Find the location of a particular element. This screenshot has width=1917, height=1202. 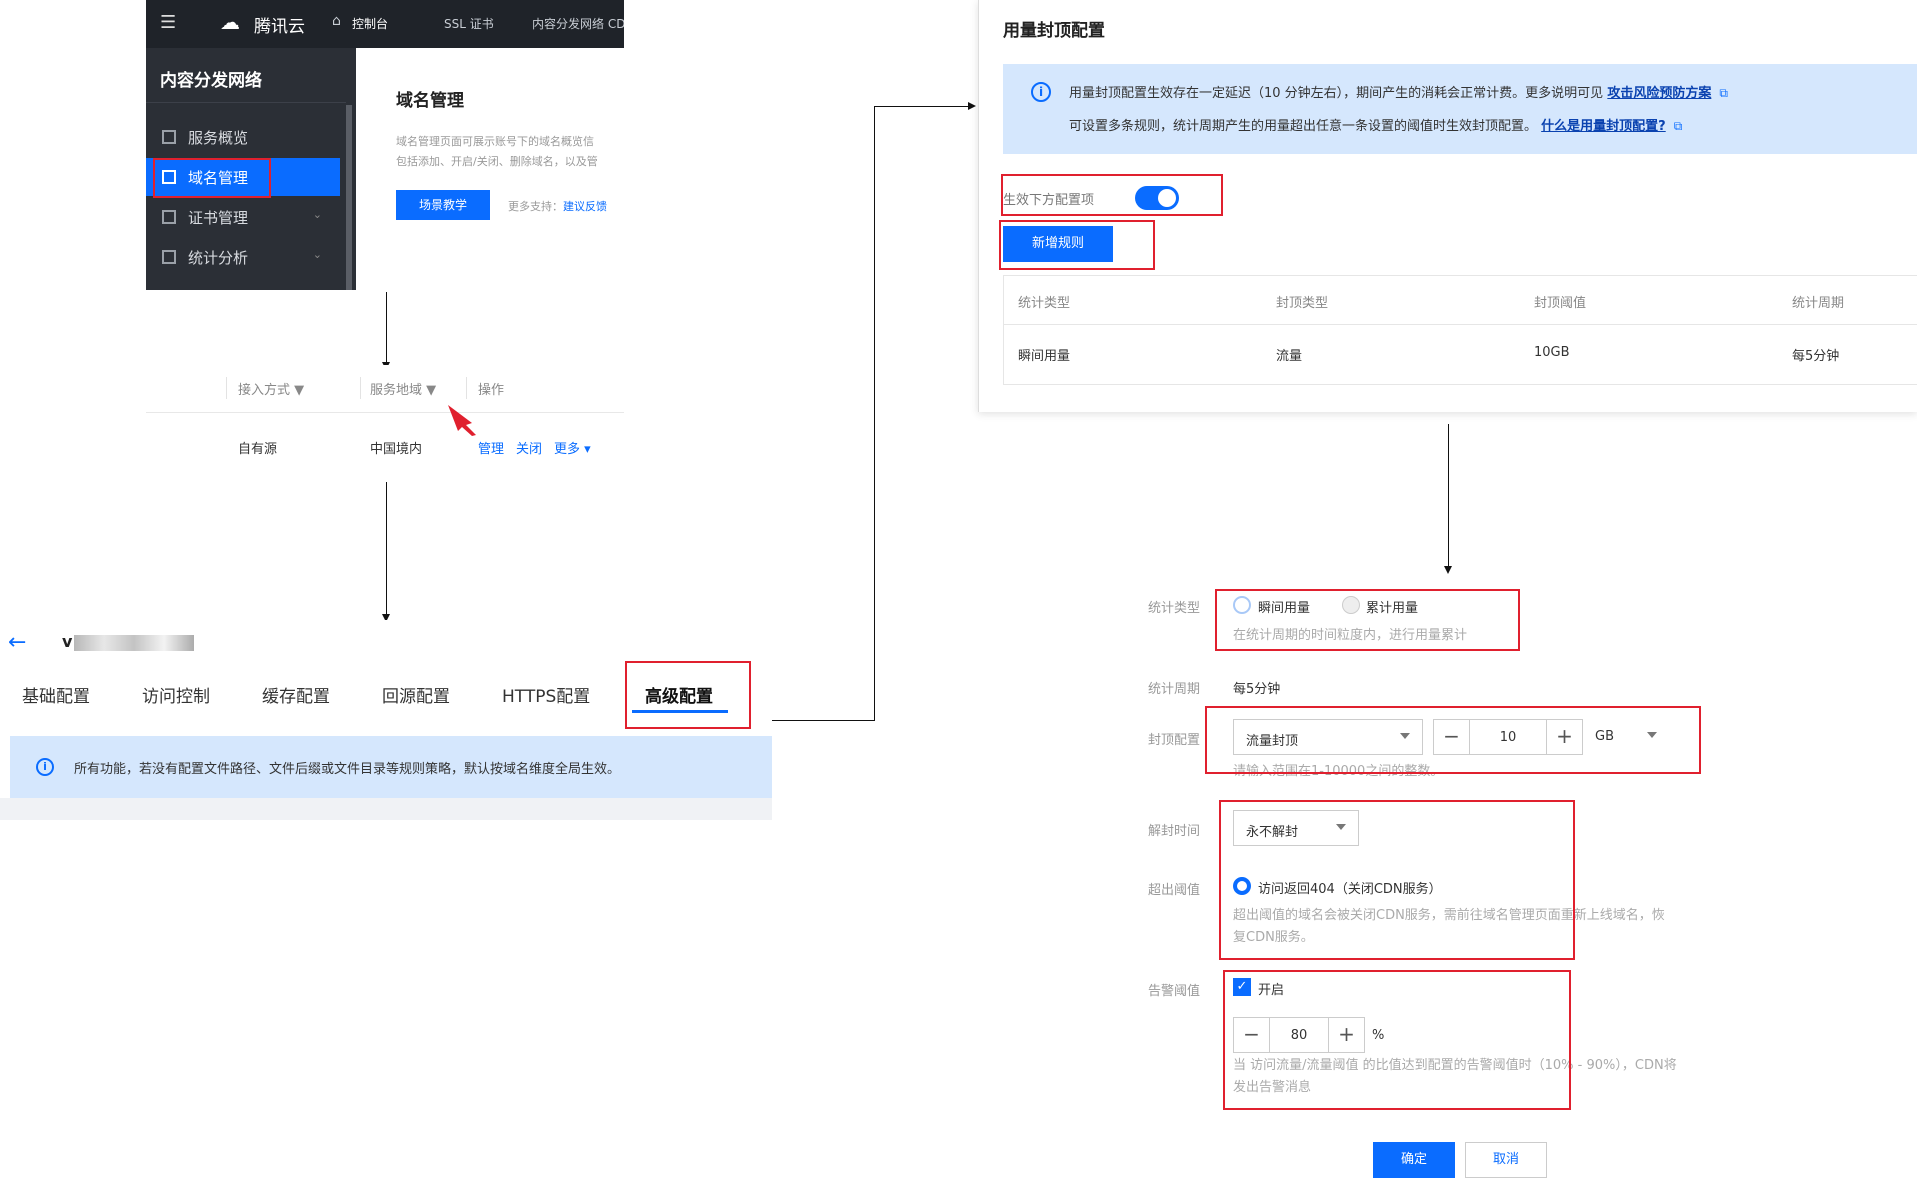

stat-period-value: 每5分钟 is located at coordinates (1257, 689).